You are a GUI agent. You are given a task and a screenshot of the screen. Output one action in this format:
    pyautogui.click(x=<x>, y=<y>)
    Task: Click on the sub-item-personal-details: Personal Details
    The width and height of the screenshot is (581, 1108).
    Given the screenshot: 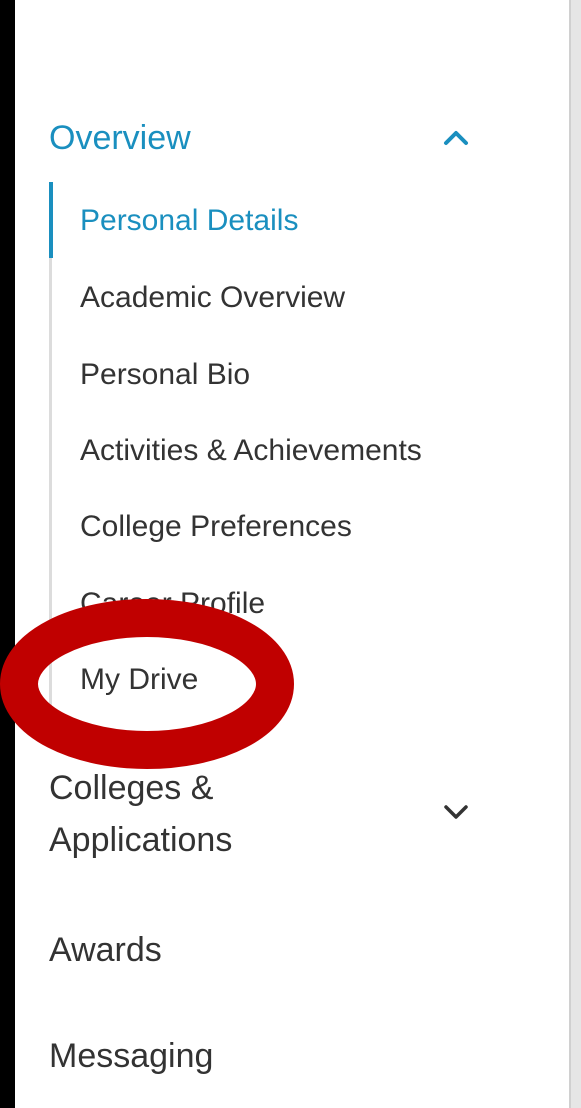 What is the action you would take?
    pyautogui.click(x=189, y=221)
    